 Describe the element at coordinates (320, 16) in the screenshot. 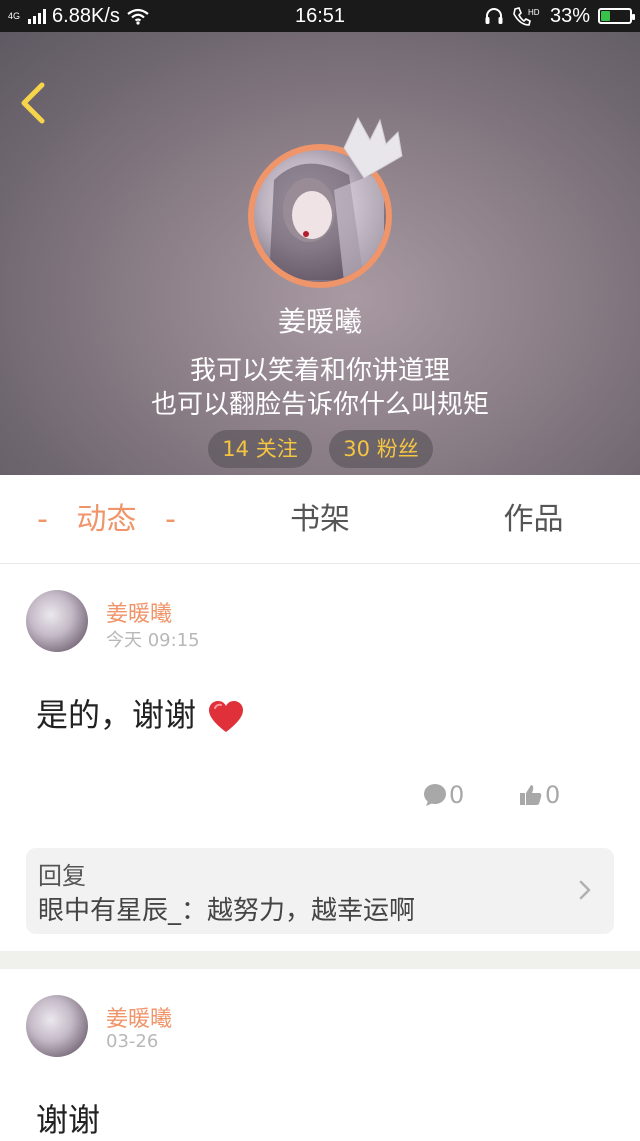

I see `status-bar: 4G 6.88K/s 16:51 HD 33%` at that location.